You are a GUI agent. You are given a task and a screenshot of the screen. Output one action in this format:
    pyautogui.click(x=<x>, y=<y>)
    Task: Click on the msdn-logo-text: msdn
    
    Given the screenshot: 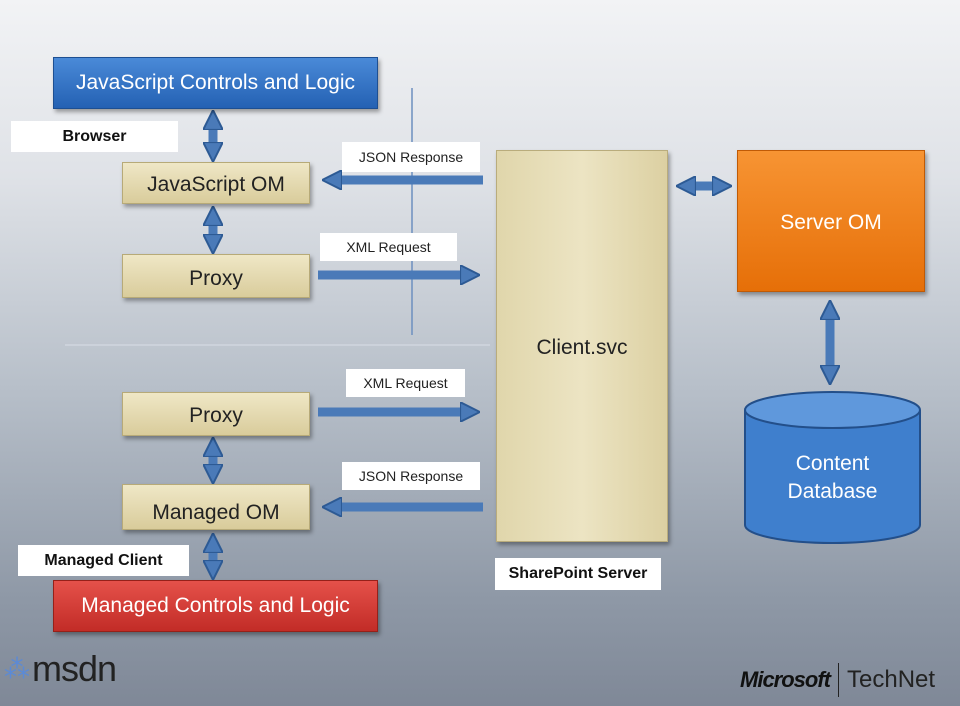 What is the action you would take?
    pyautogui.click(x=74, y=668)
    